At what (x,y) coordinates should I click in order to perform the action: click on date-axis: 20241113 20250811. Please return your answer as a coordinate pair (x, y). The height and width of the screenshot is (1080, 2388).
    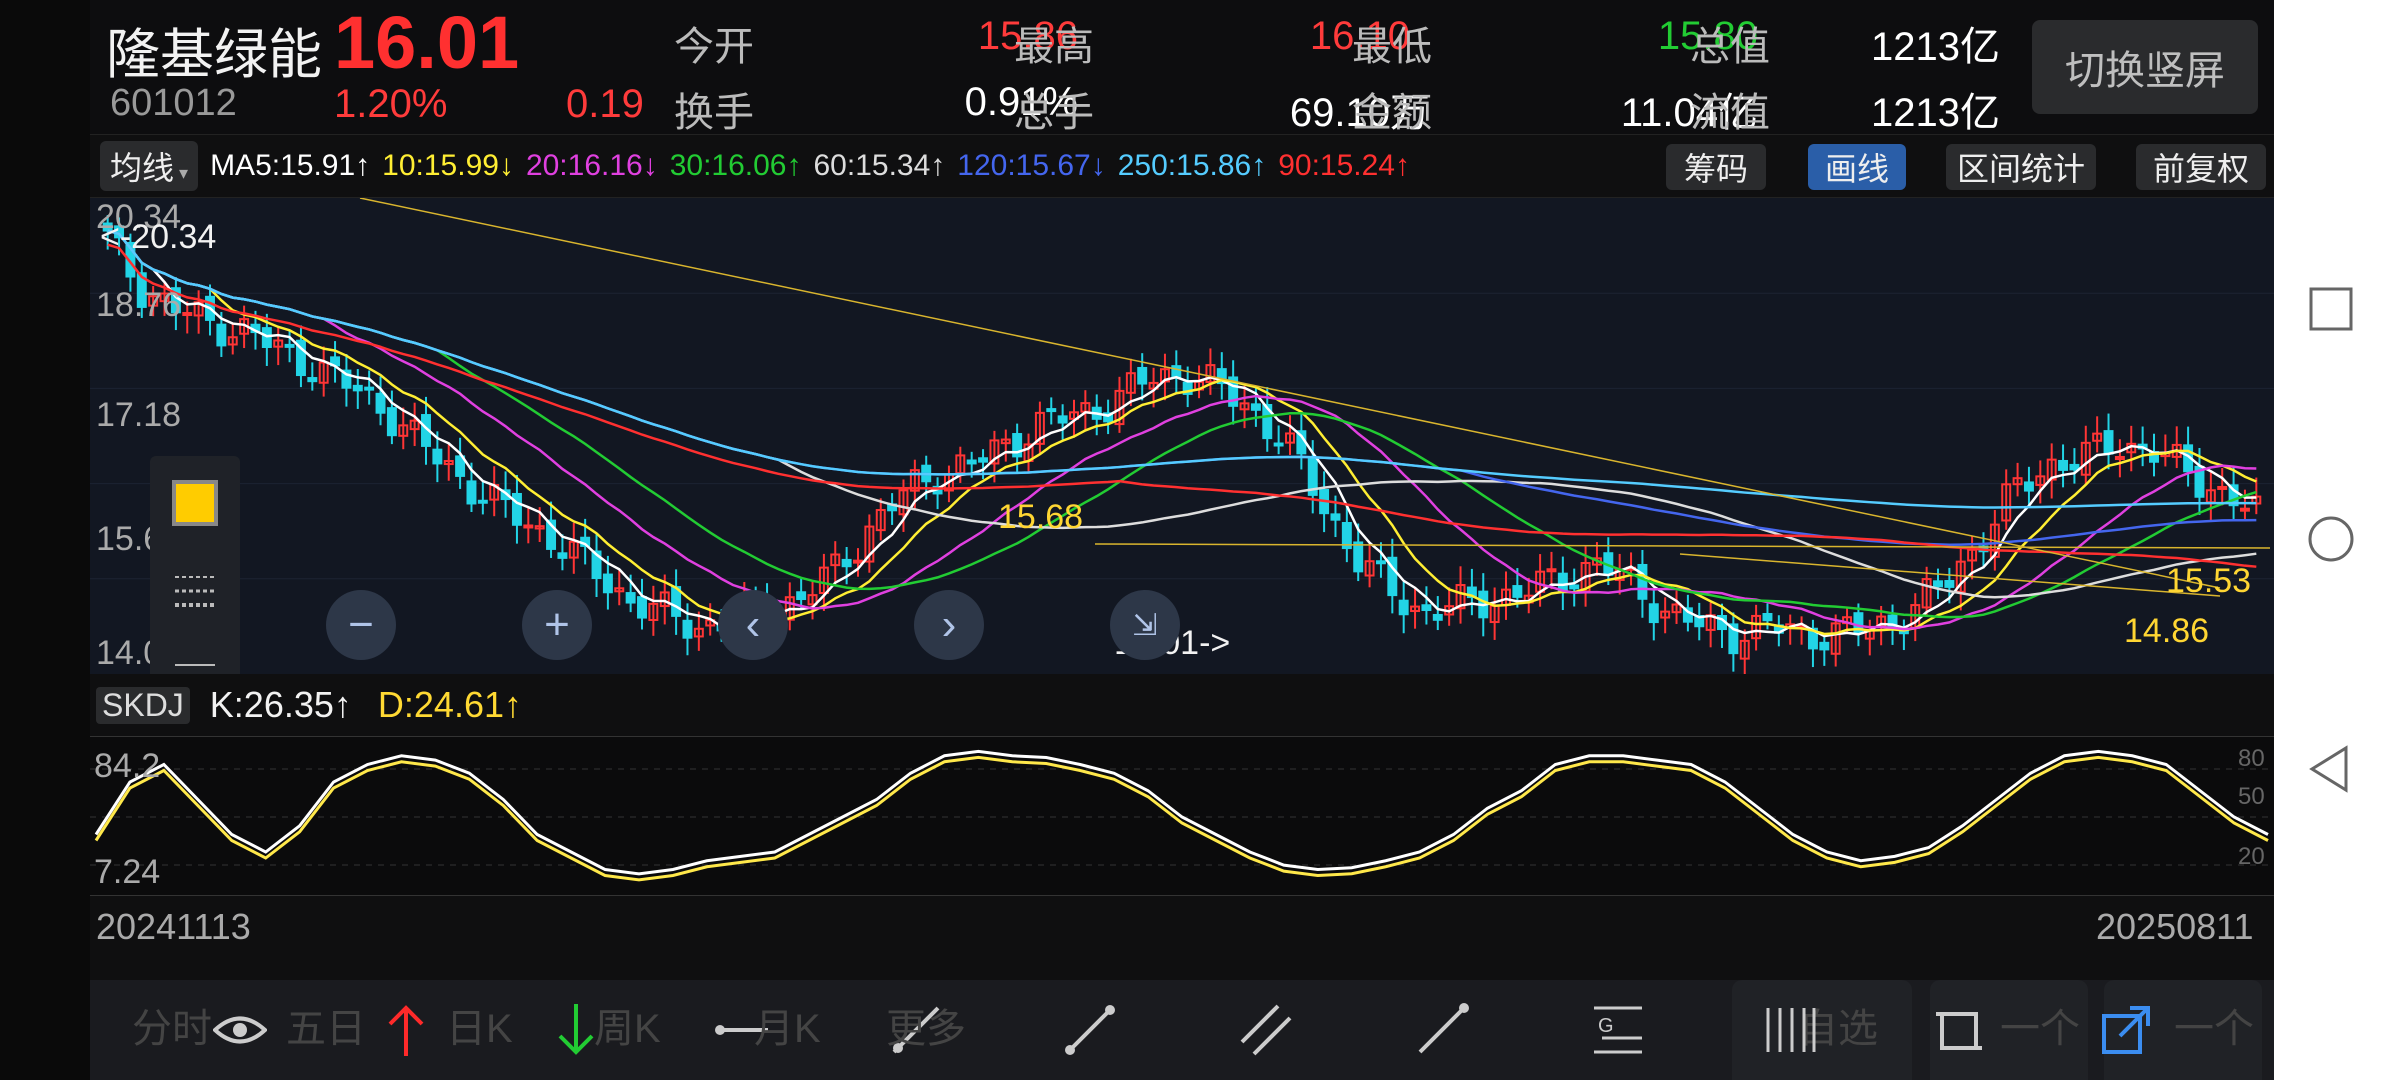
    Looking at the image, I should click on (1182, 929).